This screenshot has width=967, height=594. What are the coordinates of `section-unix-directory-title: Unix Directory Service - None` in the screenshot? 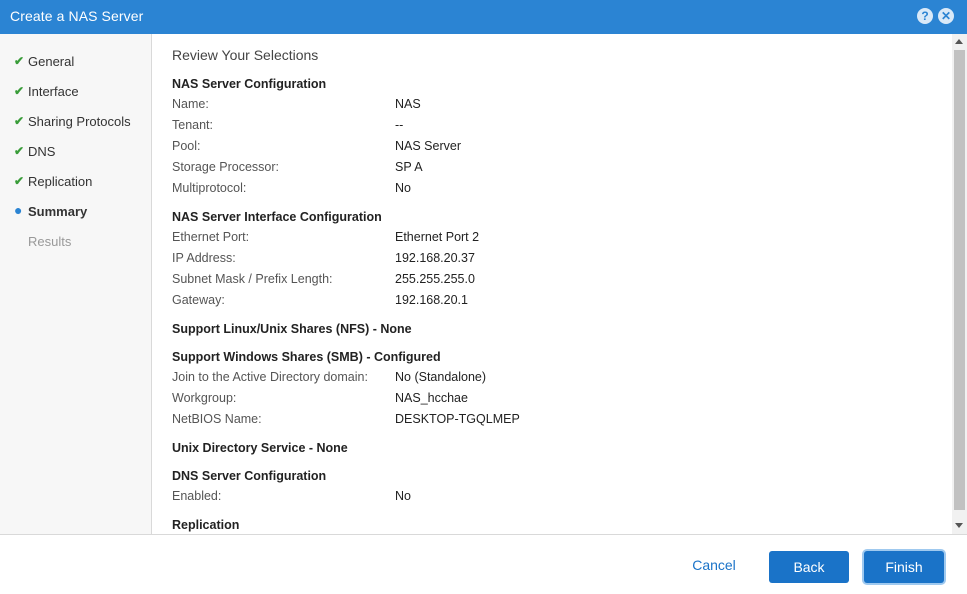 It's located at (260, 448).